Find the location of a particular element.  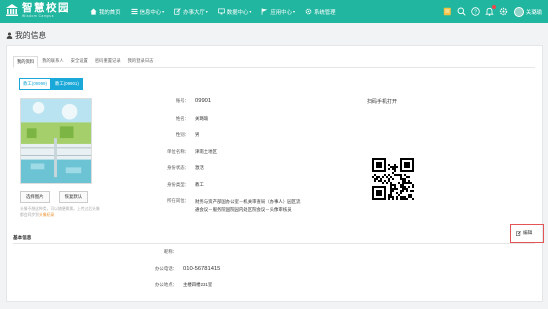

gear-icon is located at coordinates (308, 11).